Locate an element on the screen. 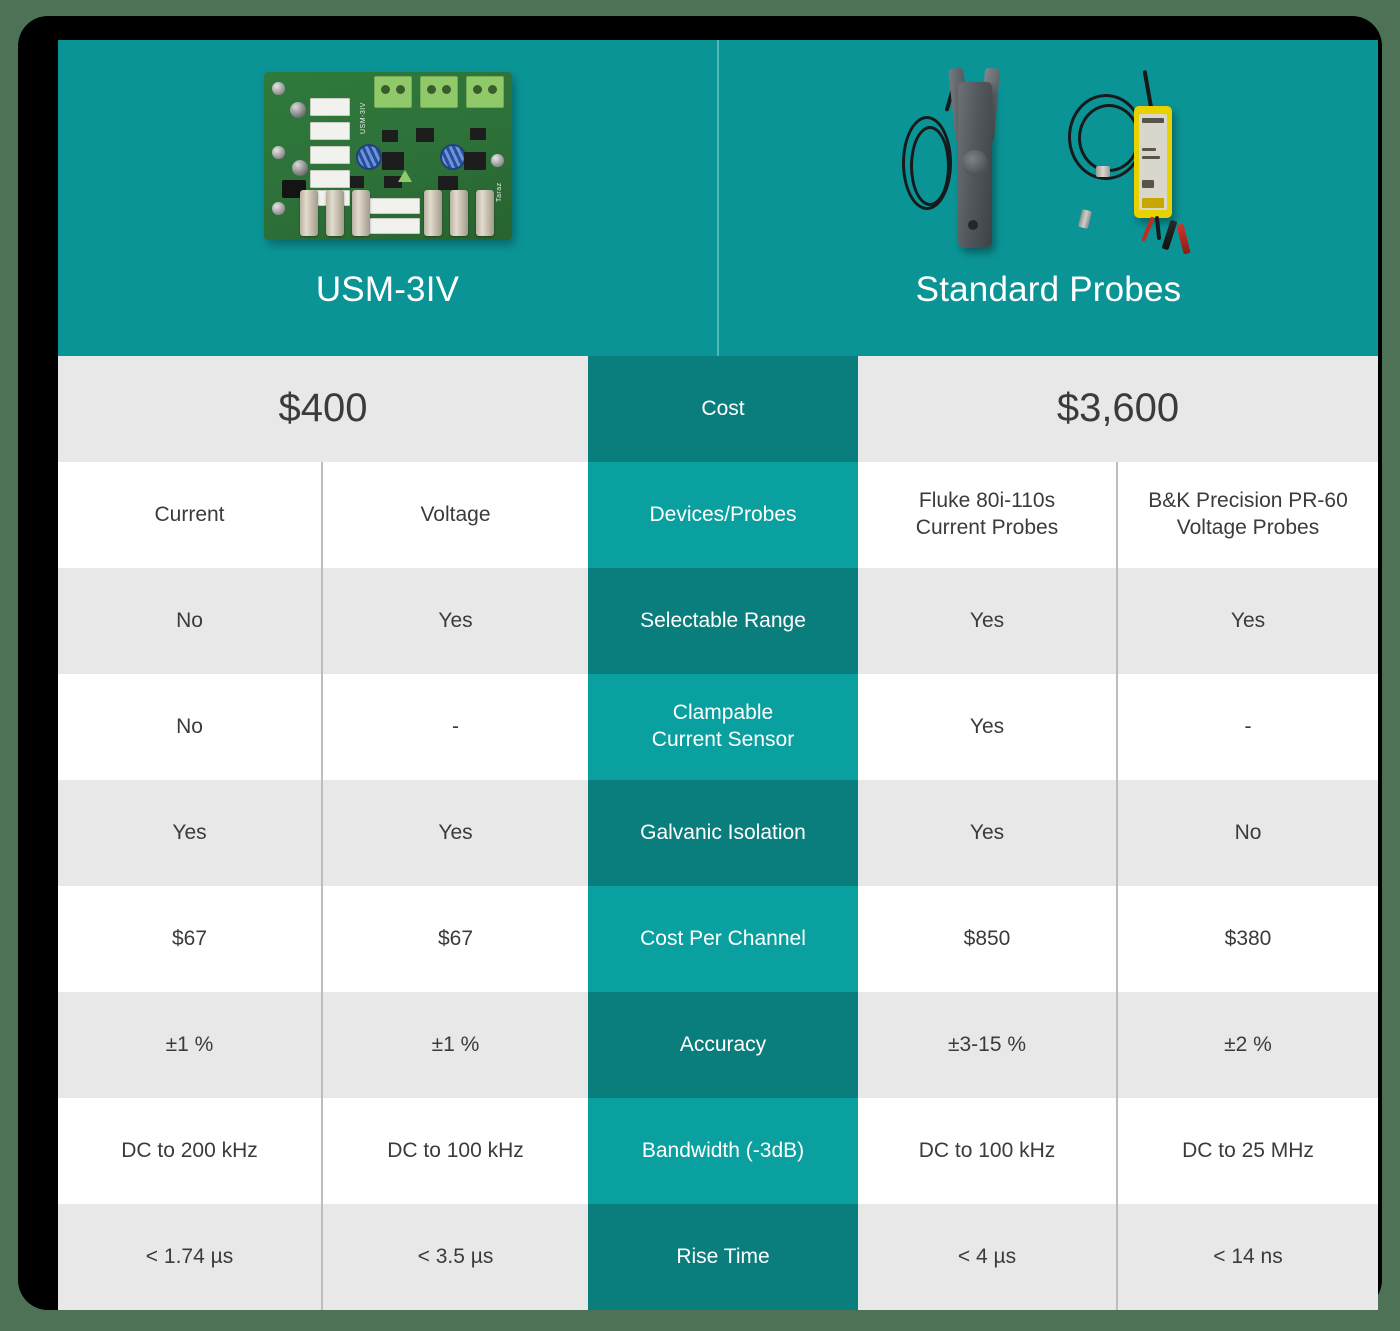  row-label-rise-time: Rise Time is located at coordinates (723, 1257).